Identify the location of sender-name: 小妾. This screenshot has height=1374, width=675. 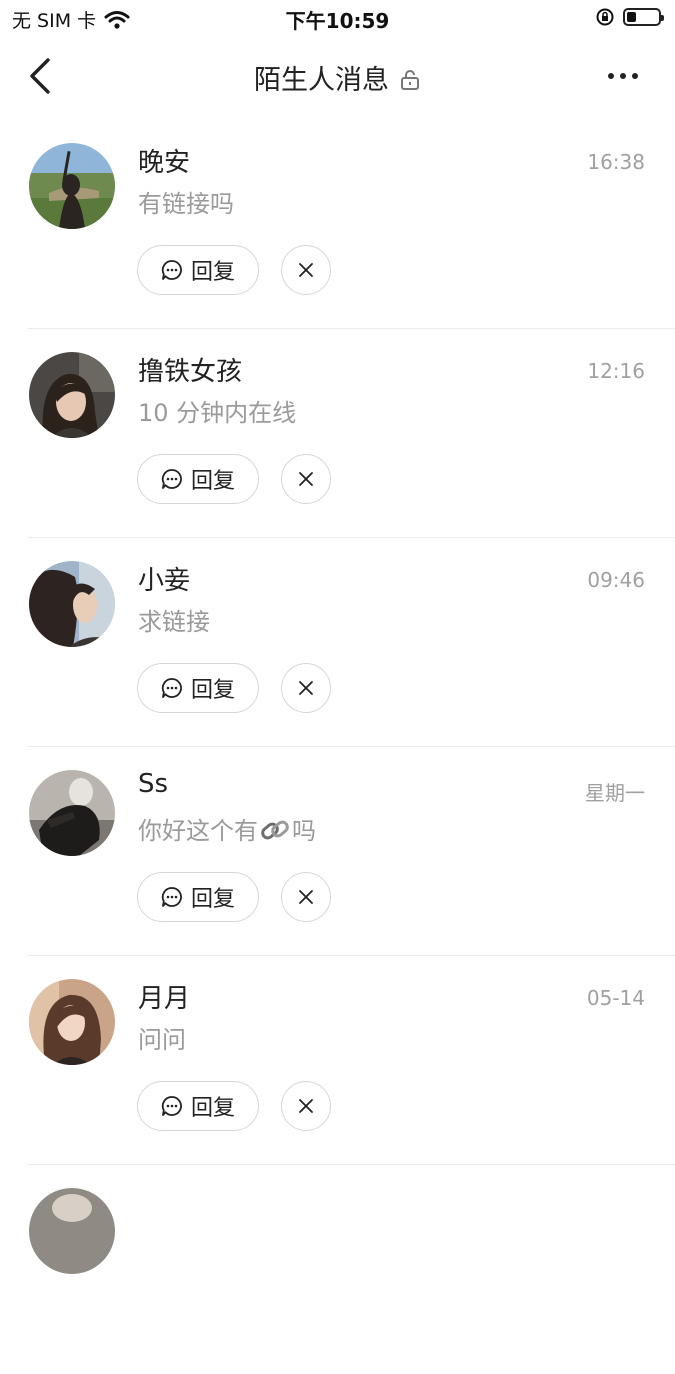
(164, 581).